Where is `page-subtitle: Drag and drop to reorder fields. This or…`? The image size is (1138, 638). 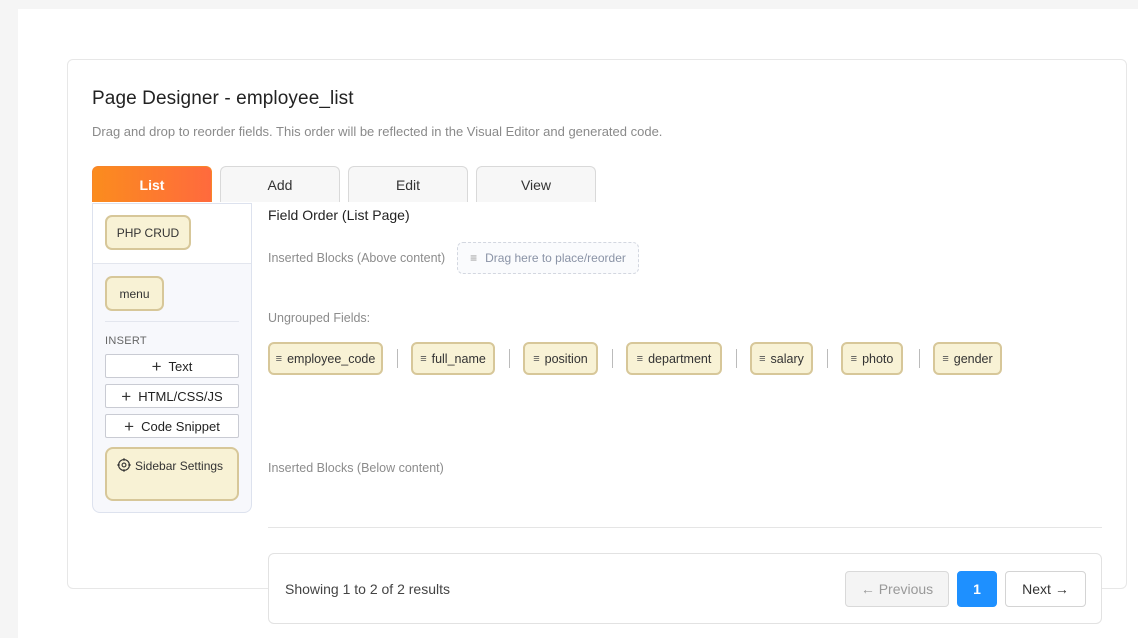
page-subtitle: Drag and drop to reorder fields. This or… is located at coordinates (377, 131).